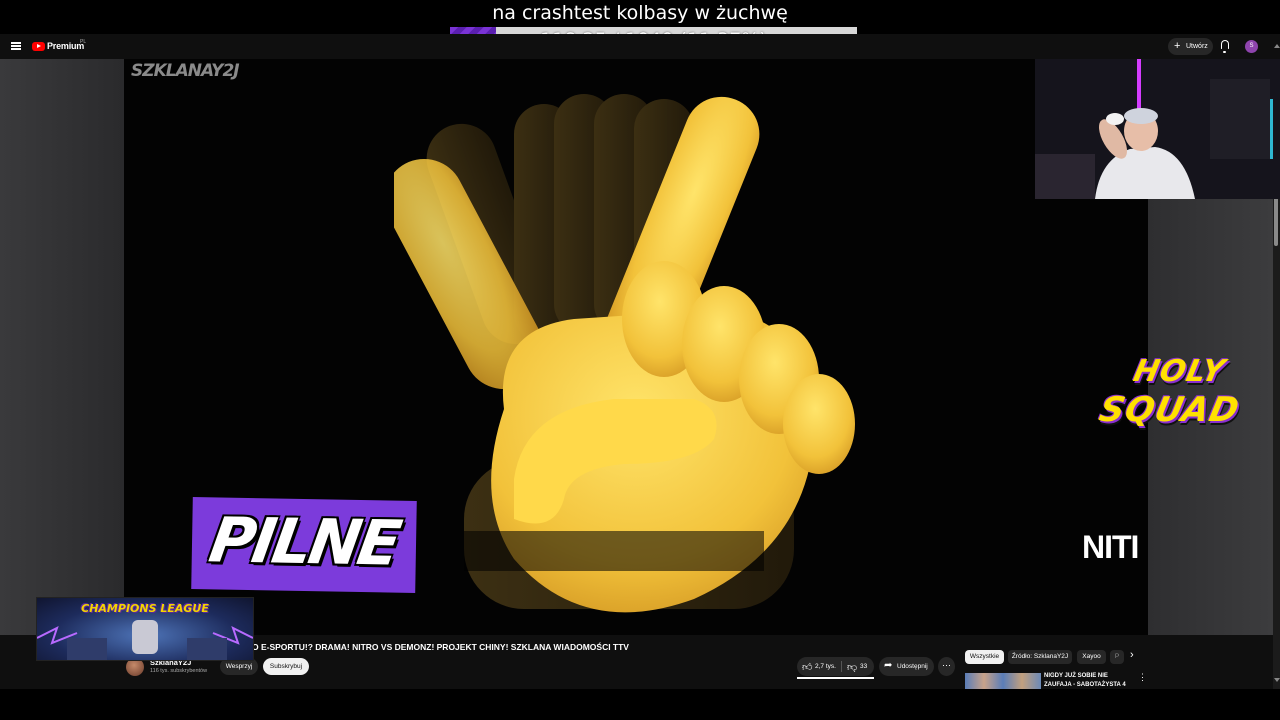 The height and width of the screenshot is (720, 1280). I want to click on scrolling-marquee-text: NITI, so click(1110, 547).